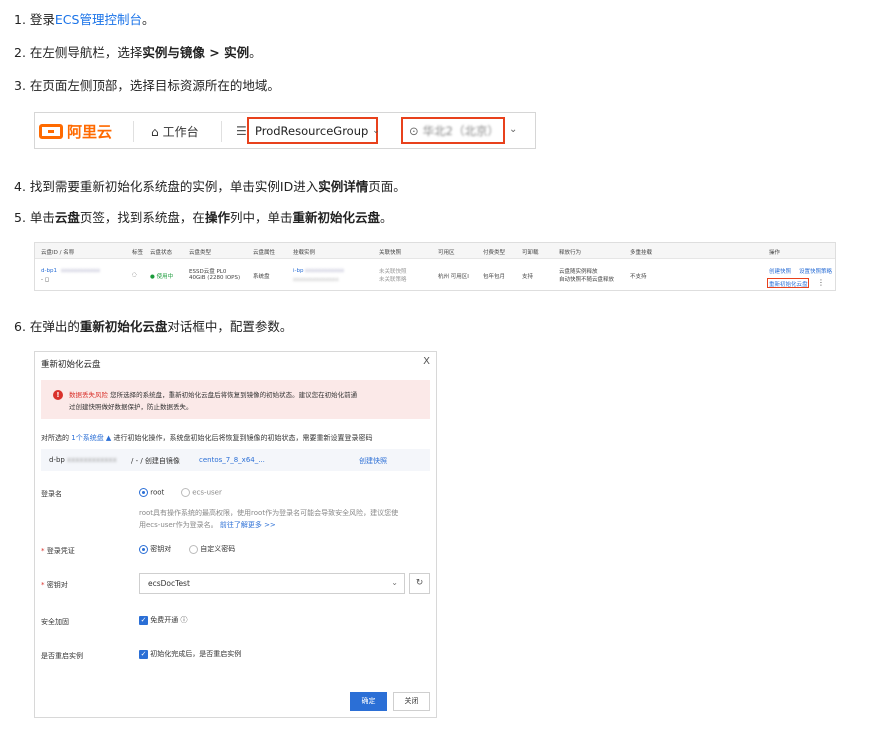  I want to click on cred-custom-option: 自定义密码, so click(212, 549).